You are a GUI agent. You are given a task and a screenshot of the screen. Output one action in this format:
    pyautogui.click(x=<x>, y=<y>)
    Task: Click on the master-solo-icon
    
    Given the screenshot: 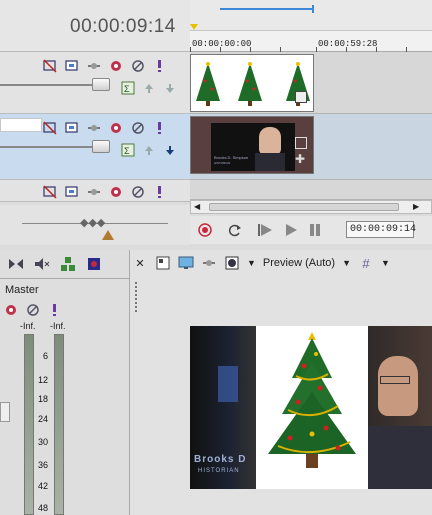 What is the action you would take?
    pyautogui.click(x=55, y=310)
    